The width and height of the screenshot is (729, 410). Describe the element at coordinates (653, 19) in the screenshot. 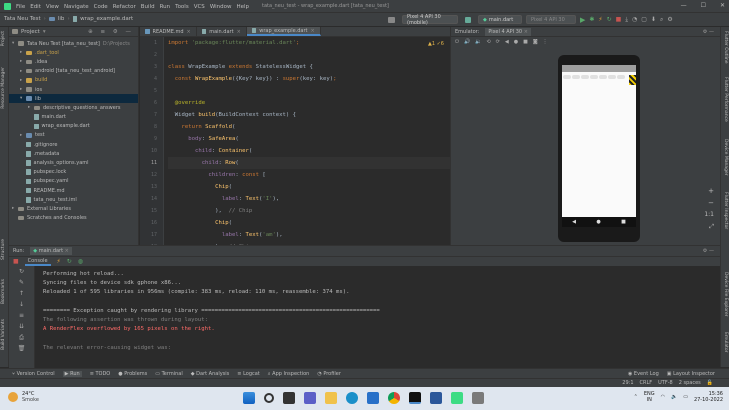

I see `sdk-manager-icon: ⬇` at that location.